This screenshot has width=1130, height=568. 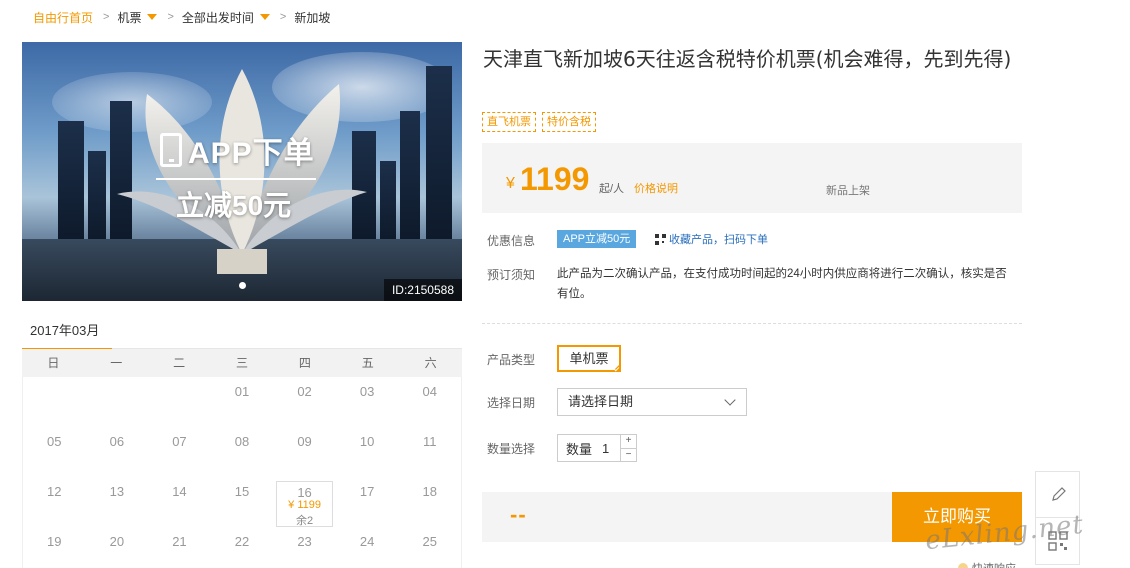 I want to click on quick-reply-link: 快速响应, so click(x=987, y=564).